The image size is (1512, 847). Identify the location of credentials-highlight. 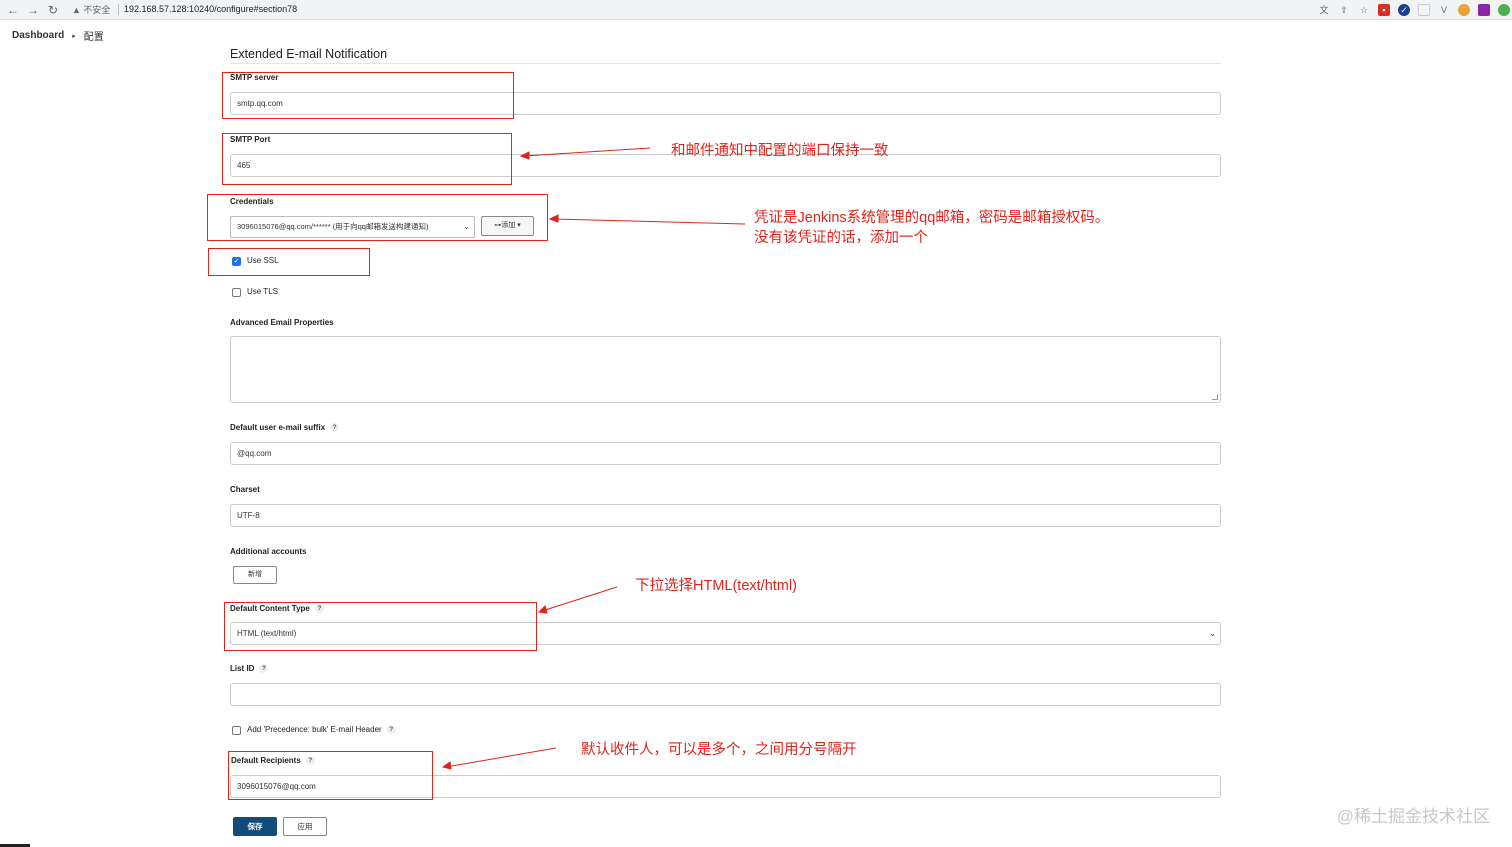
(377, 217).